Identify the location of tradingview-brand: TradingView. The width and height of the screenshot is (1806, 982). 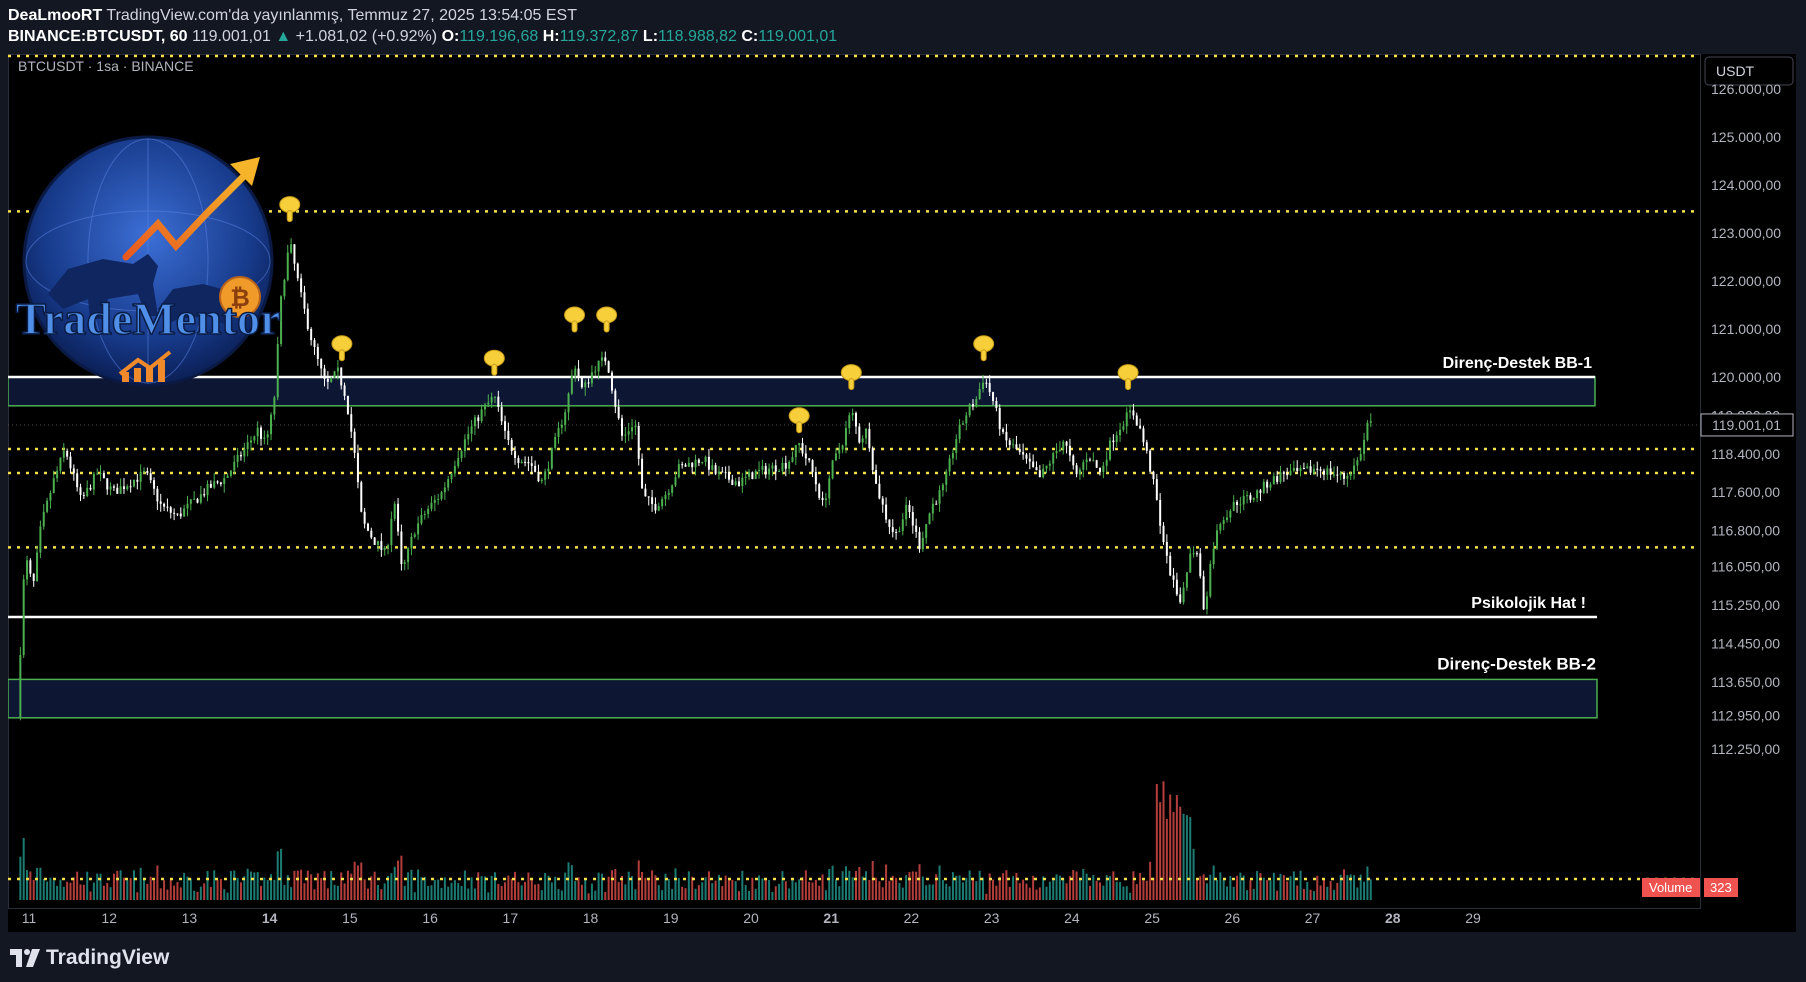
(89, 958).